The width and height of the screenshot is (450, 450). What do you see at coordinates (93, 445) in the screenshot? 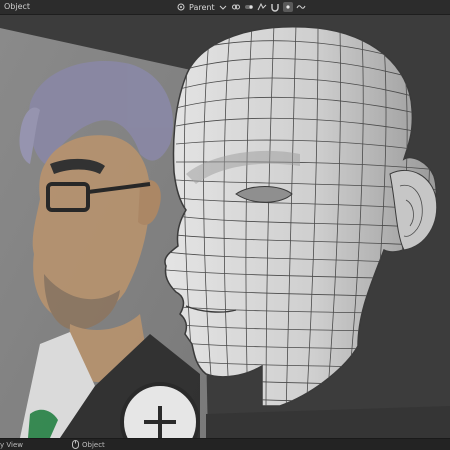
I see `object-status-label: Object` at bounding box center [93, 445].